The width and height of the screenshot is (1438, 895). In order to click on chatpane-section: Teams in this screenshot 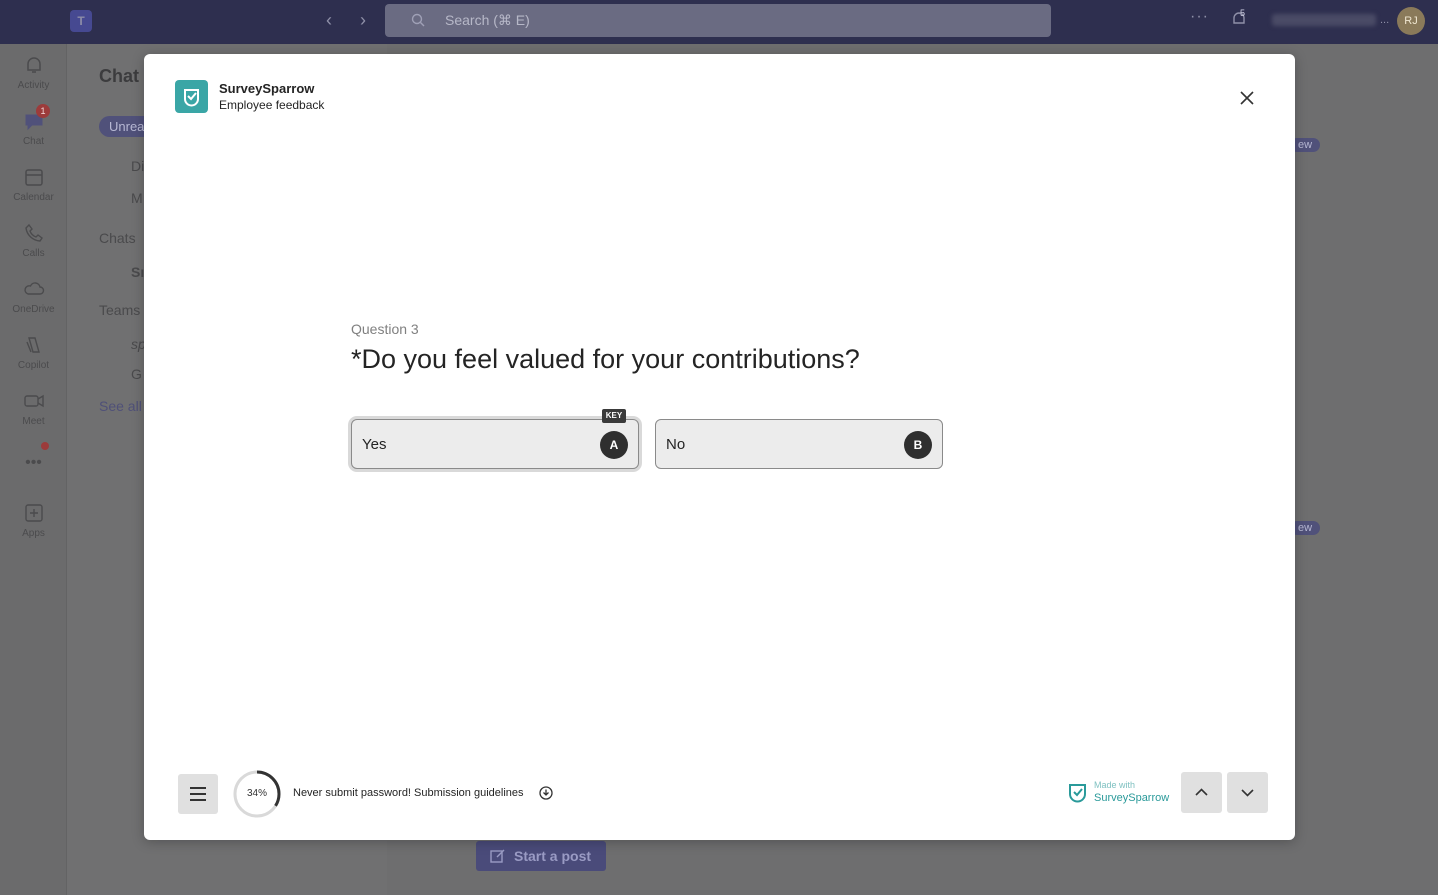, I will do `click(120, 310)`.